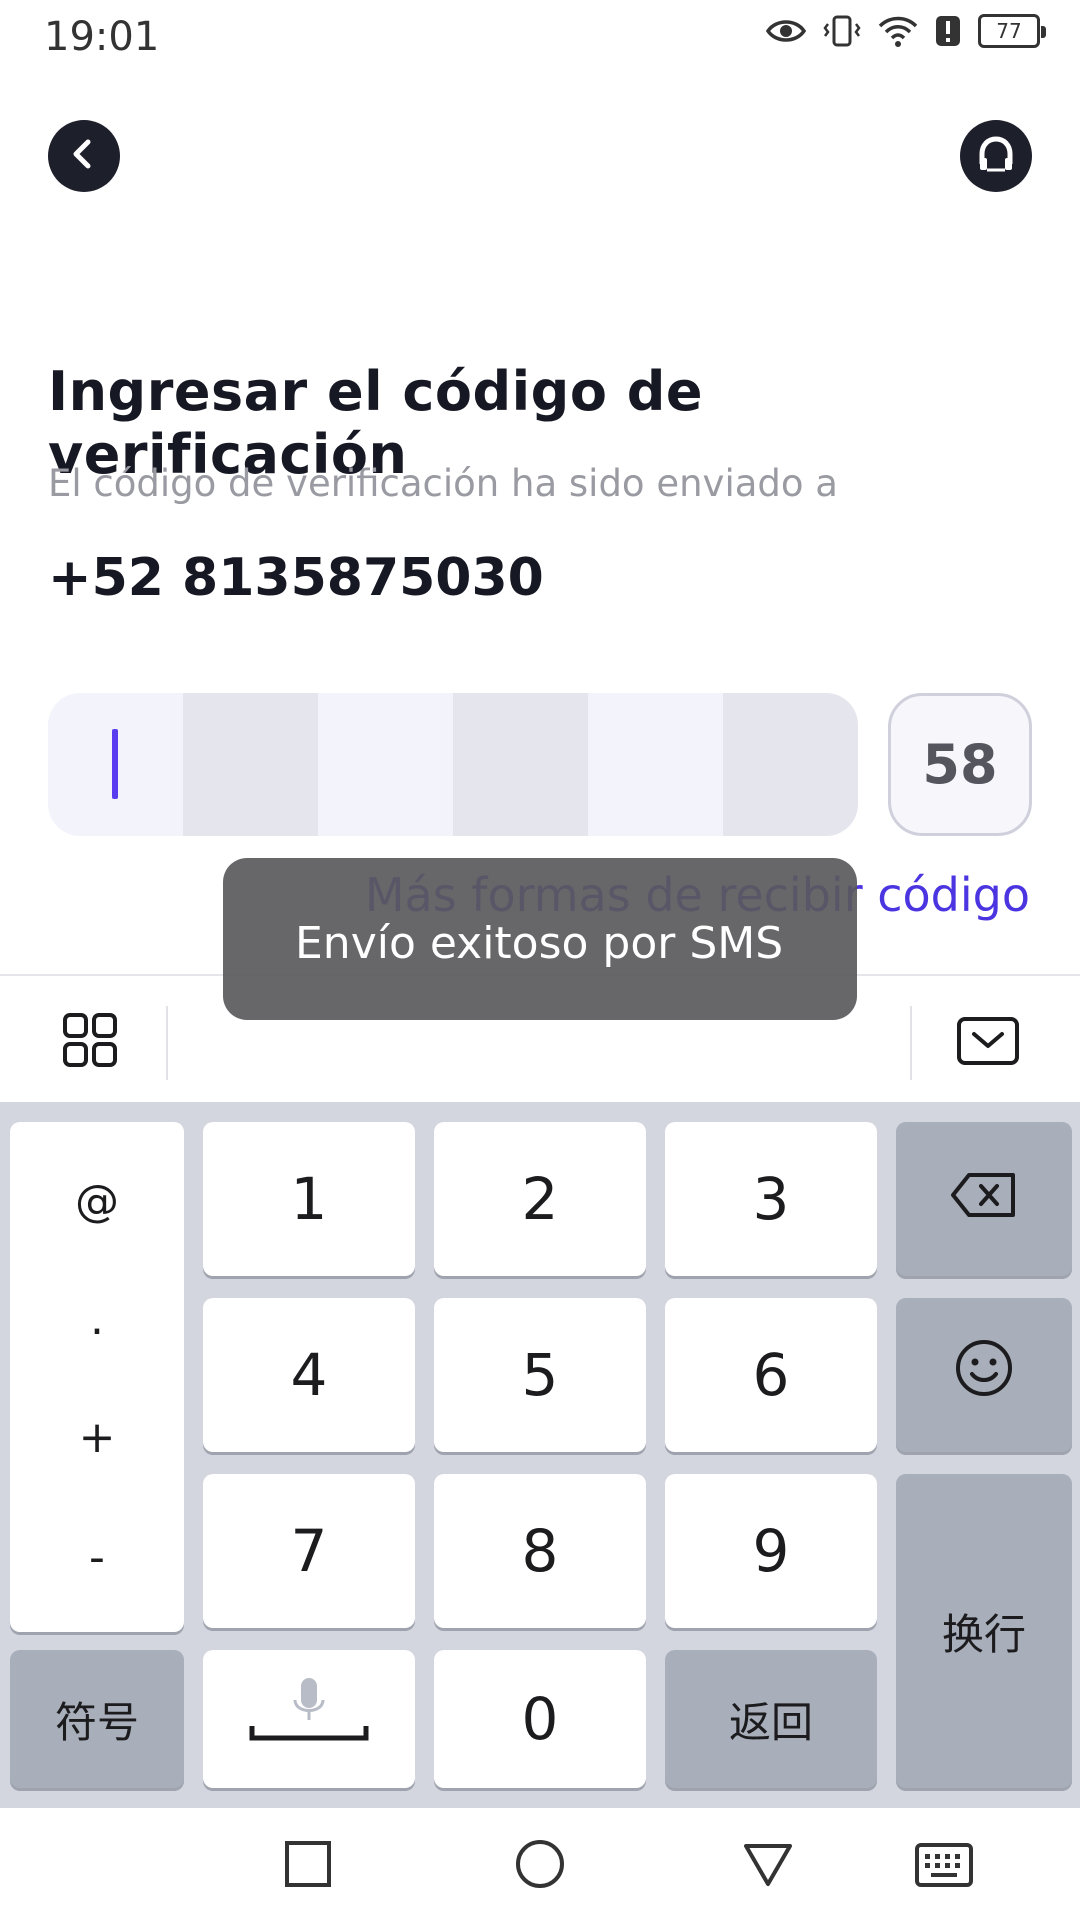 This screenshot has height=1920, width=1080. I want to click on key-5: 5, so click(540, 1375).